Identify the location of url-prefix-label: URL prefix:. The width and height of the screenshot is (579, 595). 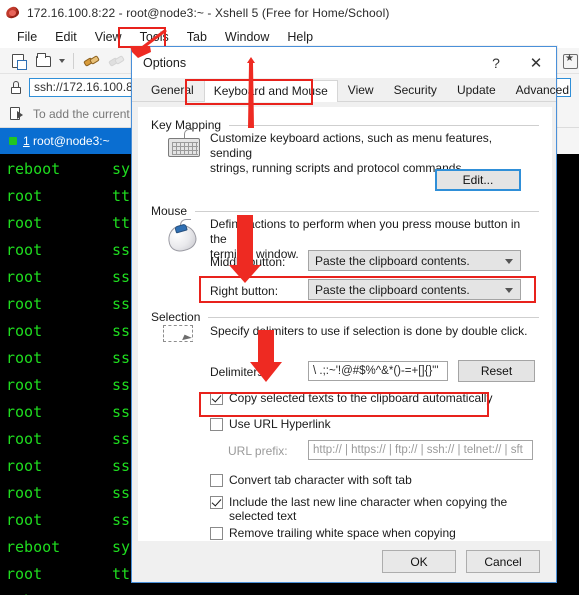
(258, 451).